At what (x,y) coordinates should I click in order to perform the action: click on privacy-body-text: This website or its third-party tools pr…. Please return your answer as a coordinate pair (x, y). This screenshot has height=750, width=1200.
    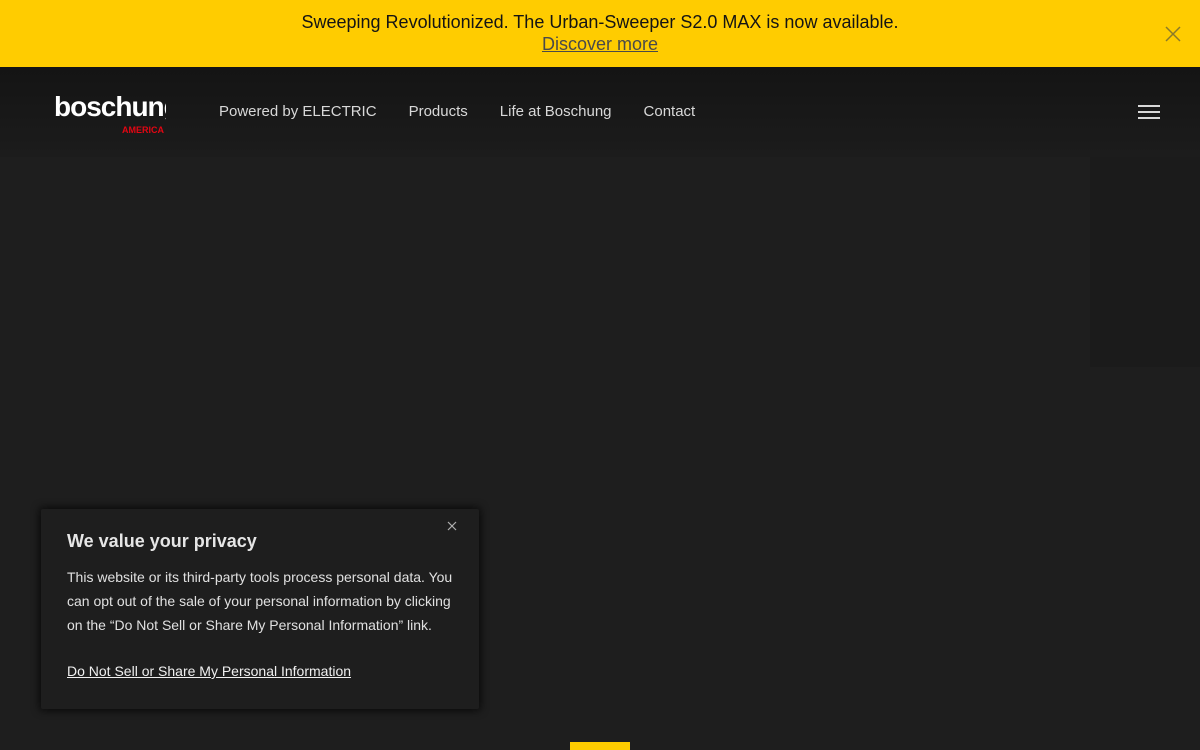
    Looking at the image, I should click on (260, 601).